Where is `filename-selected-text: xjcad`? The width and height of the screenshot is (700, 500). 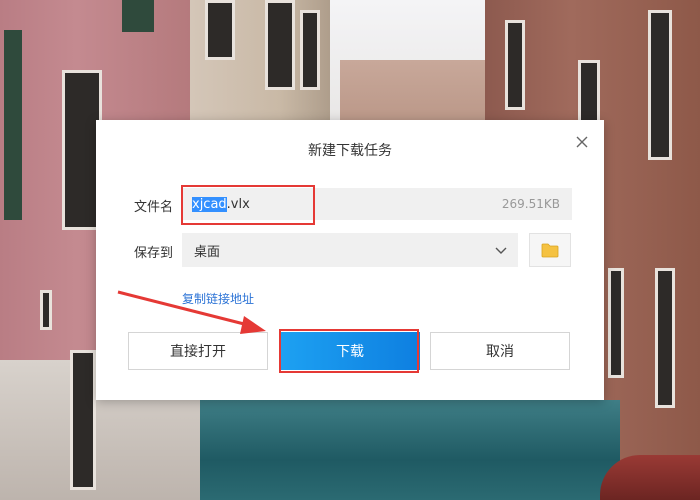 filename-selected-text: xjcad is located at coordinates (209, 204).